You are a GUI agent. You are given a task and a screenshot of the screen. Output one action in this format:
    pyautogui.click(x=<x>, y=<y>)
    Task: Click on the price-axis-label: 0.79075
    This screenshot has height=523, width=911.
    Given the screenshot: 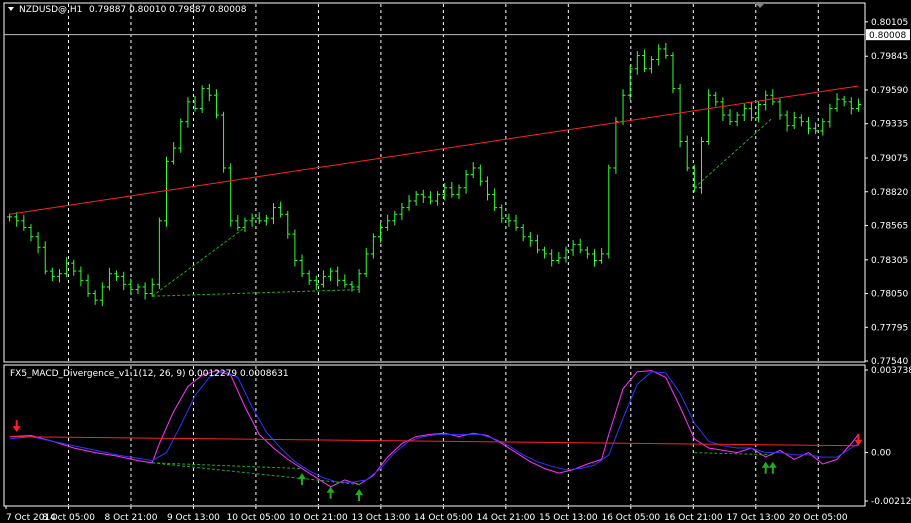 What is the action you would take?
    pyautogui.click(x=889, y=159)
    